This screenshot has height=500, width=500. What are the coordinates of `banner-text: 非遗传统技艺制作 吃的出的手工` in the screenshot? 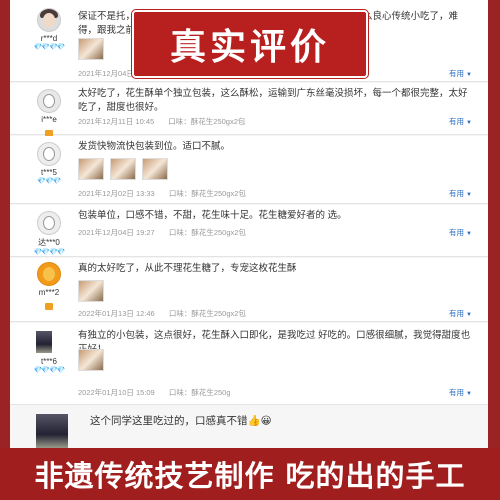 It's located at (250, 476).